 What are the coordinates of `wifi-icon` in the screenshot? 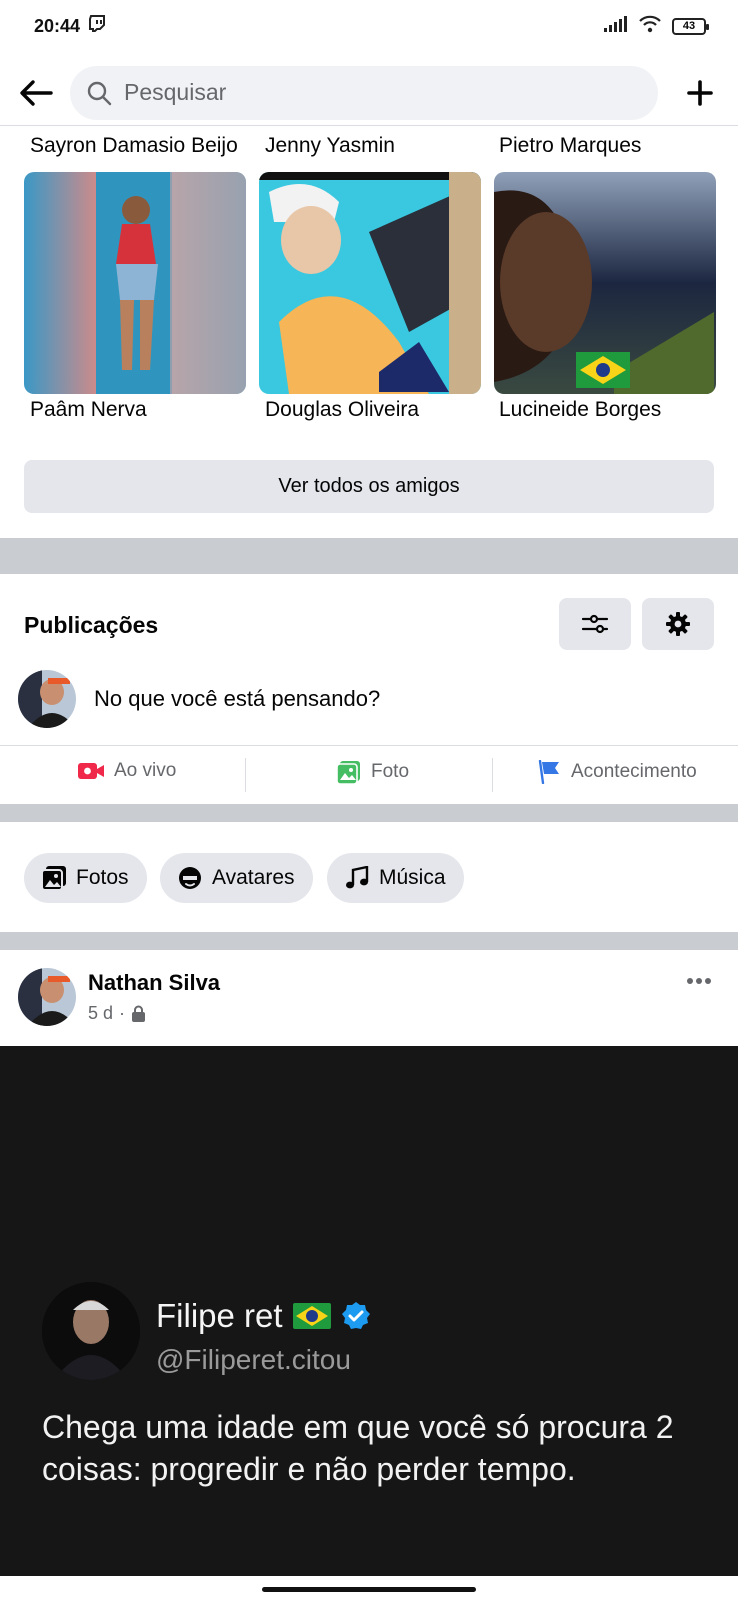 It's located at (650, 26).